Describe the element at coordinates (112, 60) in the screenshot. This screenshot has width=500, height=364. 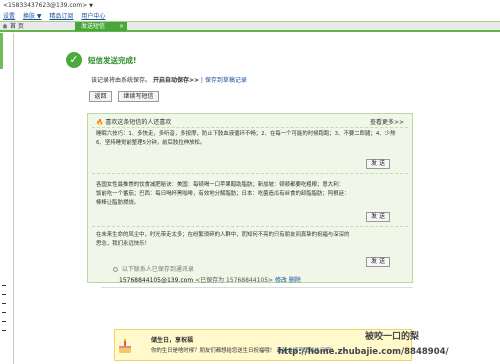
I see `success-title: 短信发送完成!` at that location.